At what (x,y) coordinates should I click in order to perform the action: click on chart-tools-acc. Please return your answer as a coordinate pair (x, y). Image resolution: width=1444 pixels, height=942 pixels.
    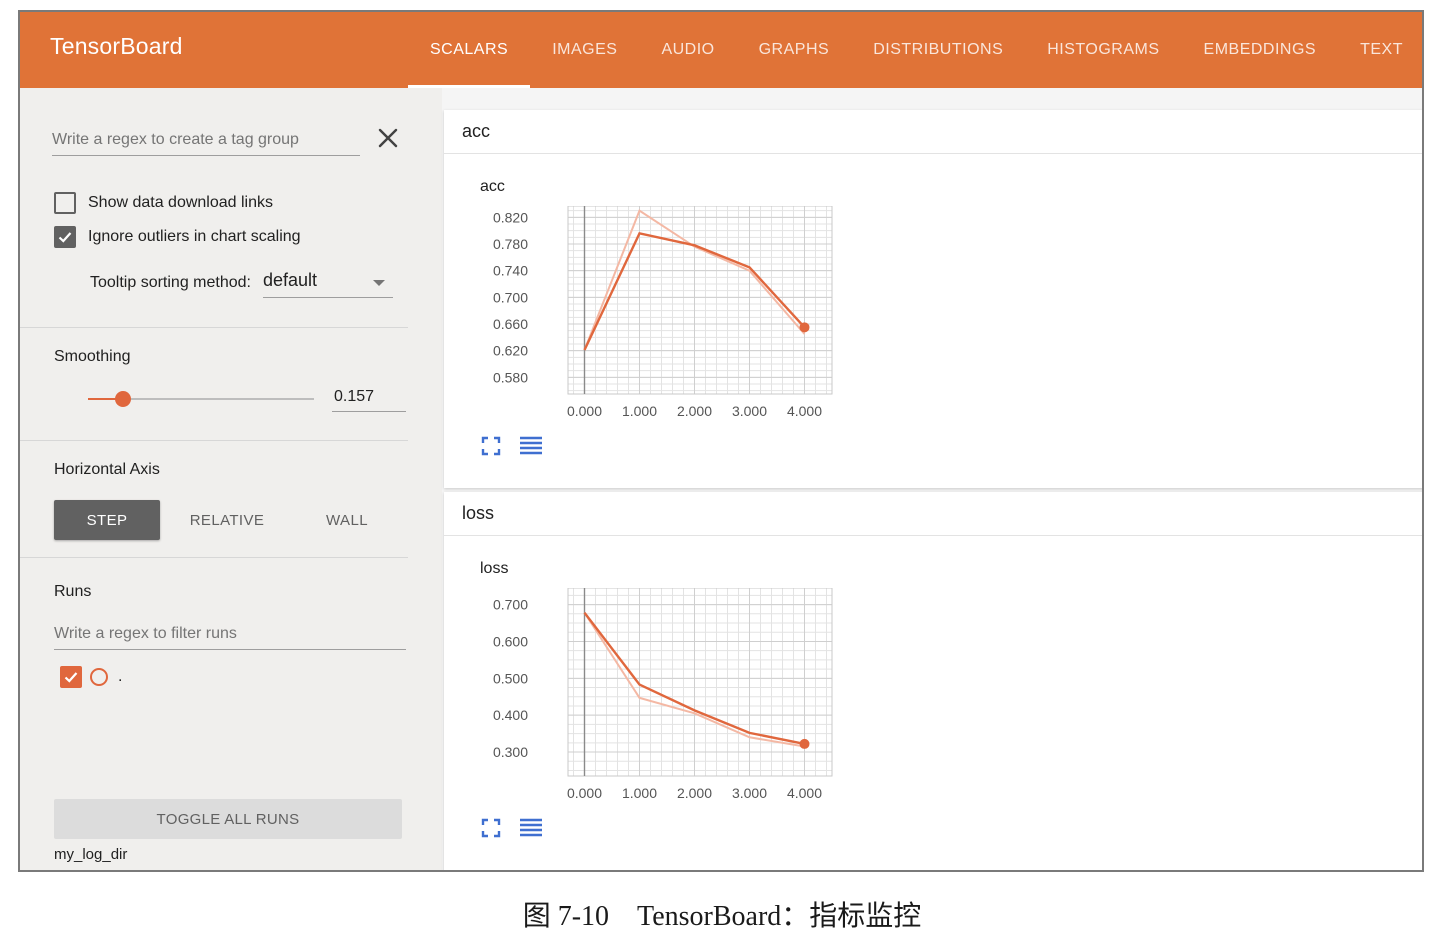
    Looking at the image, I should click on (518, 446).